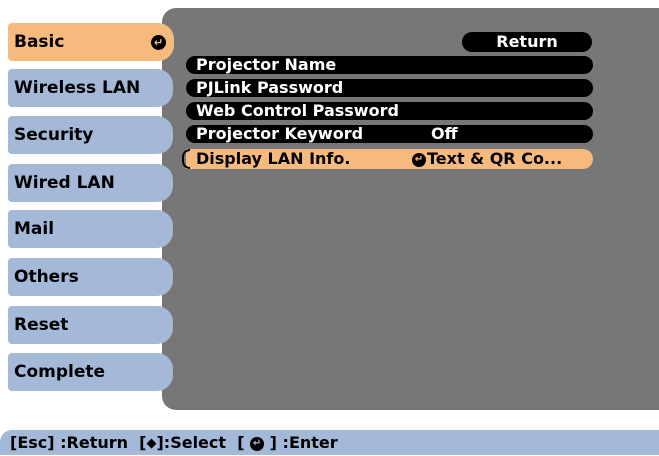 This screenshot has width=659, height=456. Describe the element at coordinates (41, 325) in the screenshot. I see `tab-label: Reset` at that location.